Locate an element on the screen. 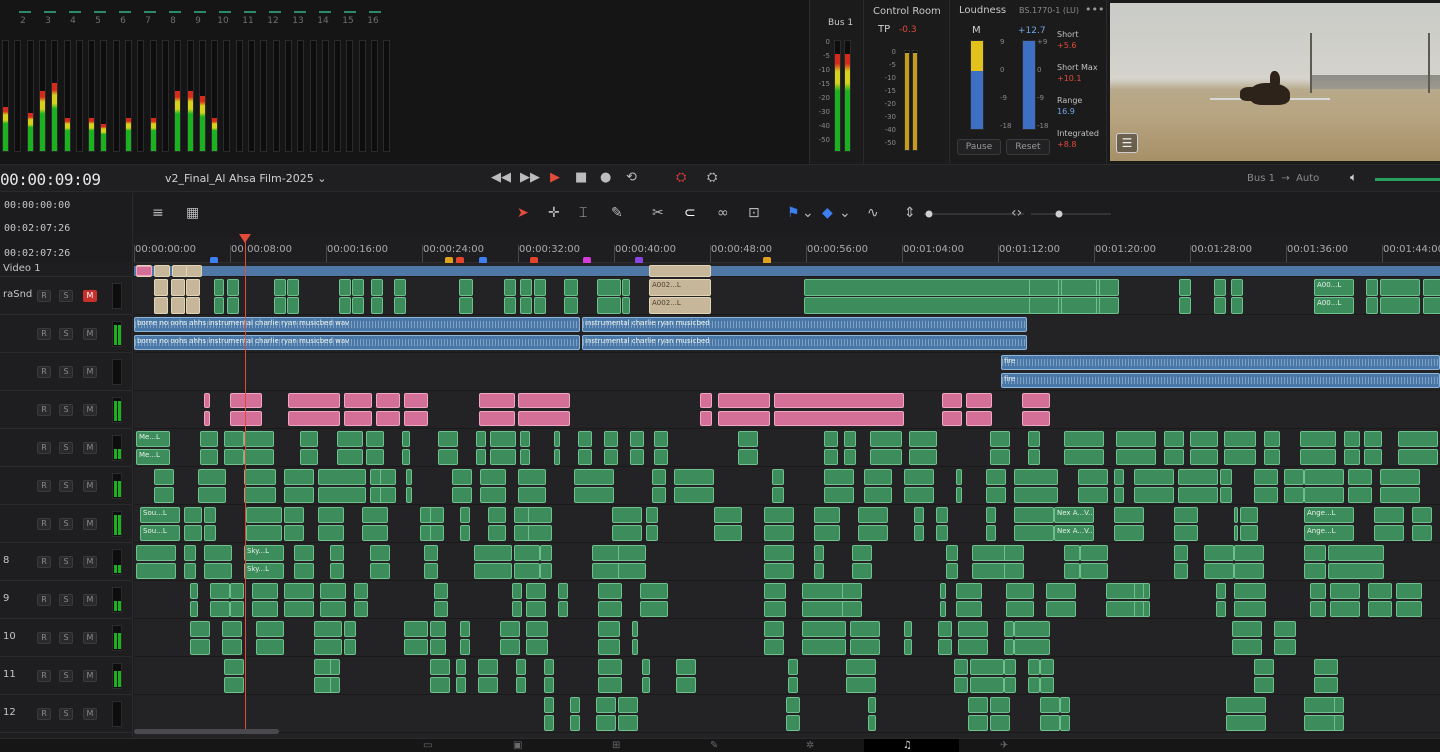 The height and width of the screenshot is (752, 1440). audio-clip: Ange...L is located at coordinates (1329, 533).